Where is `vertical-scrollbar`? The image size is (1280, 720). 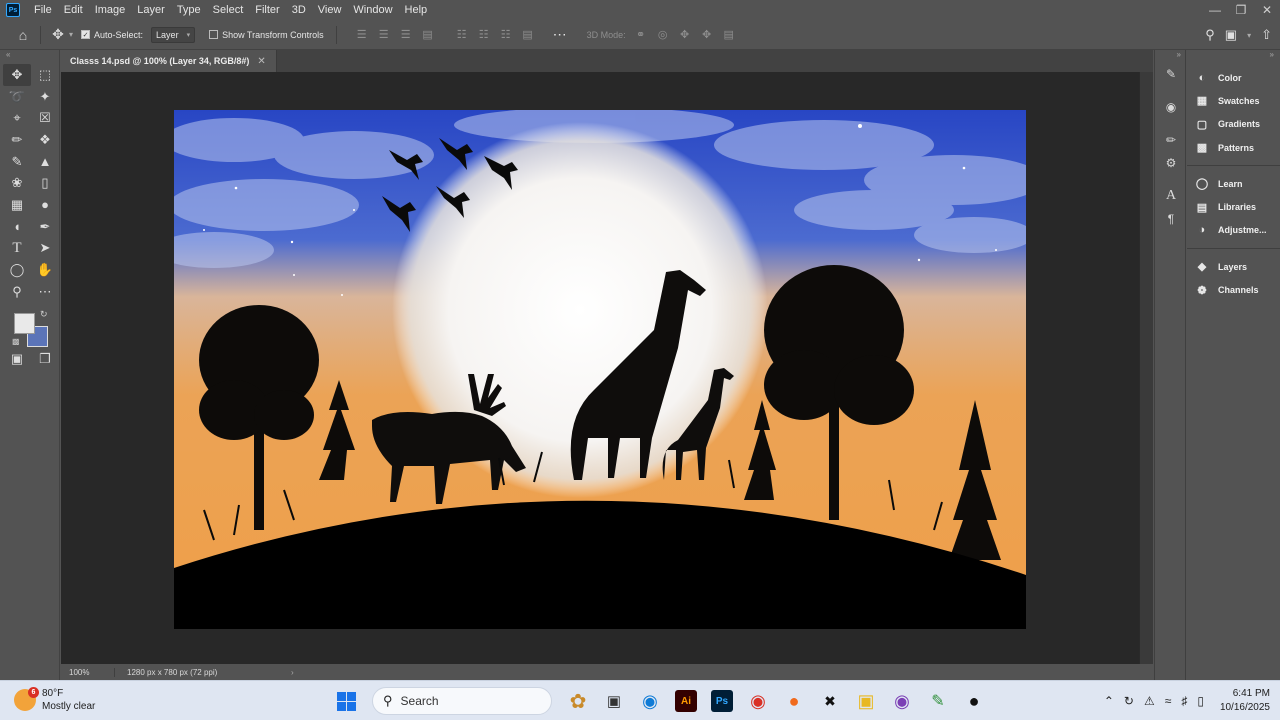 vertical-scrollbar is located at coordinates (1146, 368).